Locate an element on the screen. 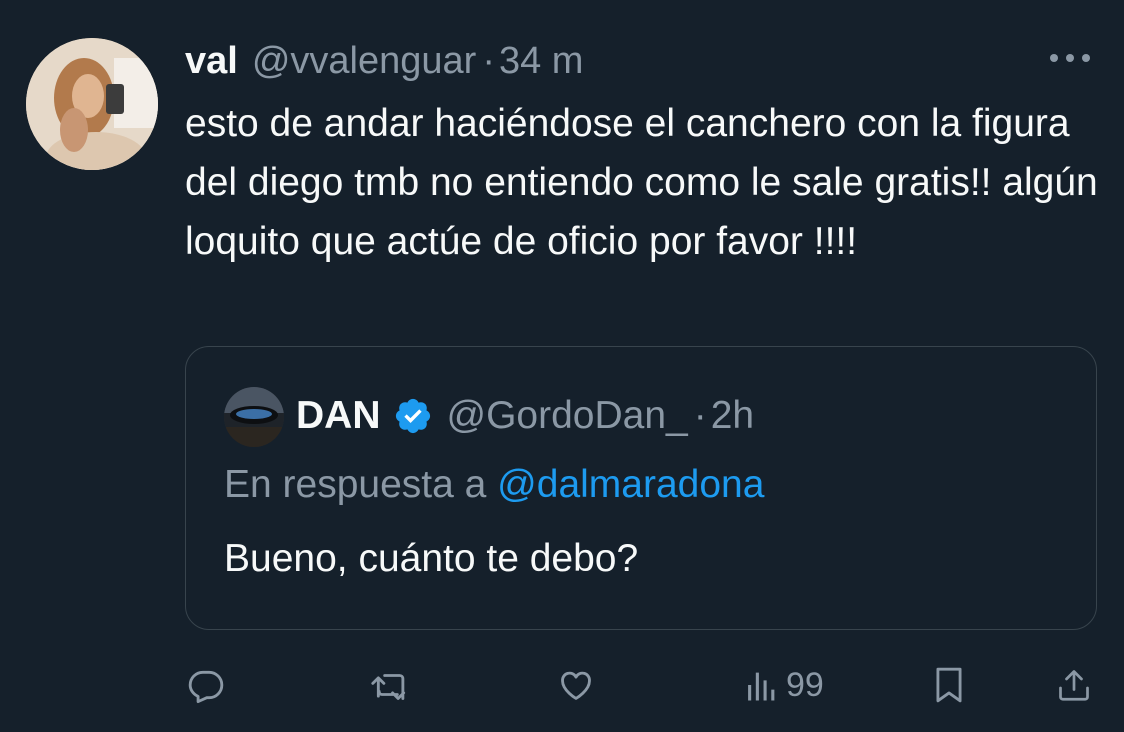  quoted-author-avatar is located at coordinates (254, 417).